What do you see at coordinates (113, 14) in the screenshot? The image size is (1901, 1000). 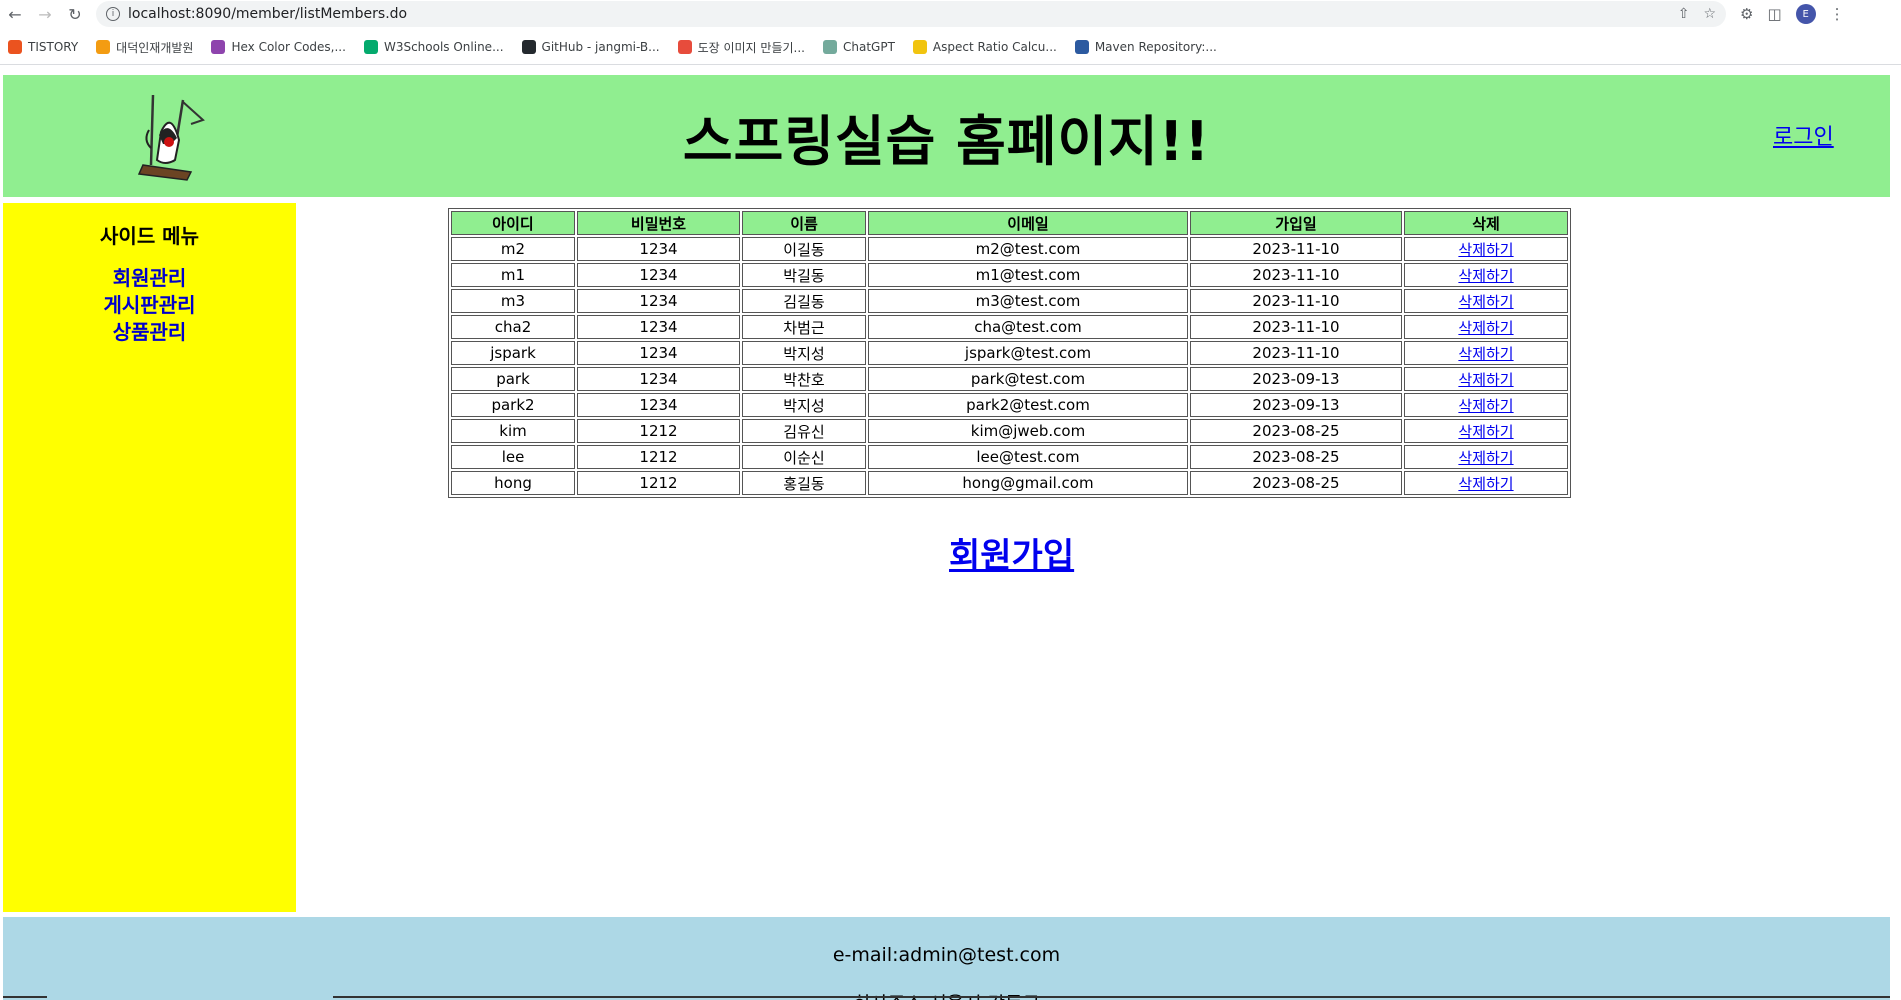 I see `site-info-icon: i` at bounding box center [113, 14].